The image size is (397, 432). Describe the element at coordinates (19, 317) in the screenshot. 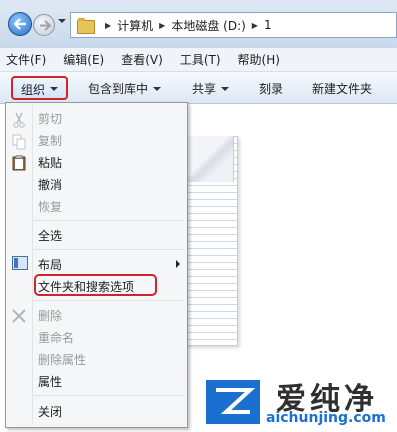

I see `delete-x-icon` at that location.